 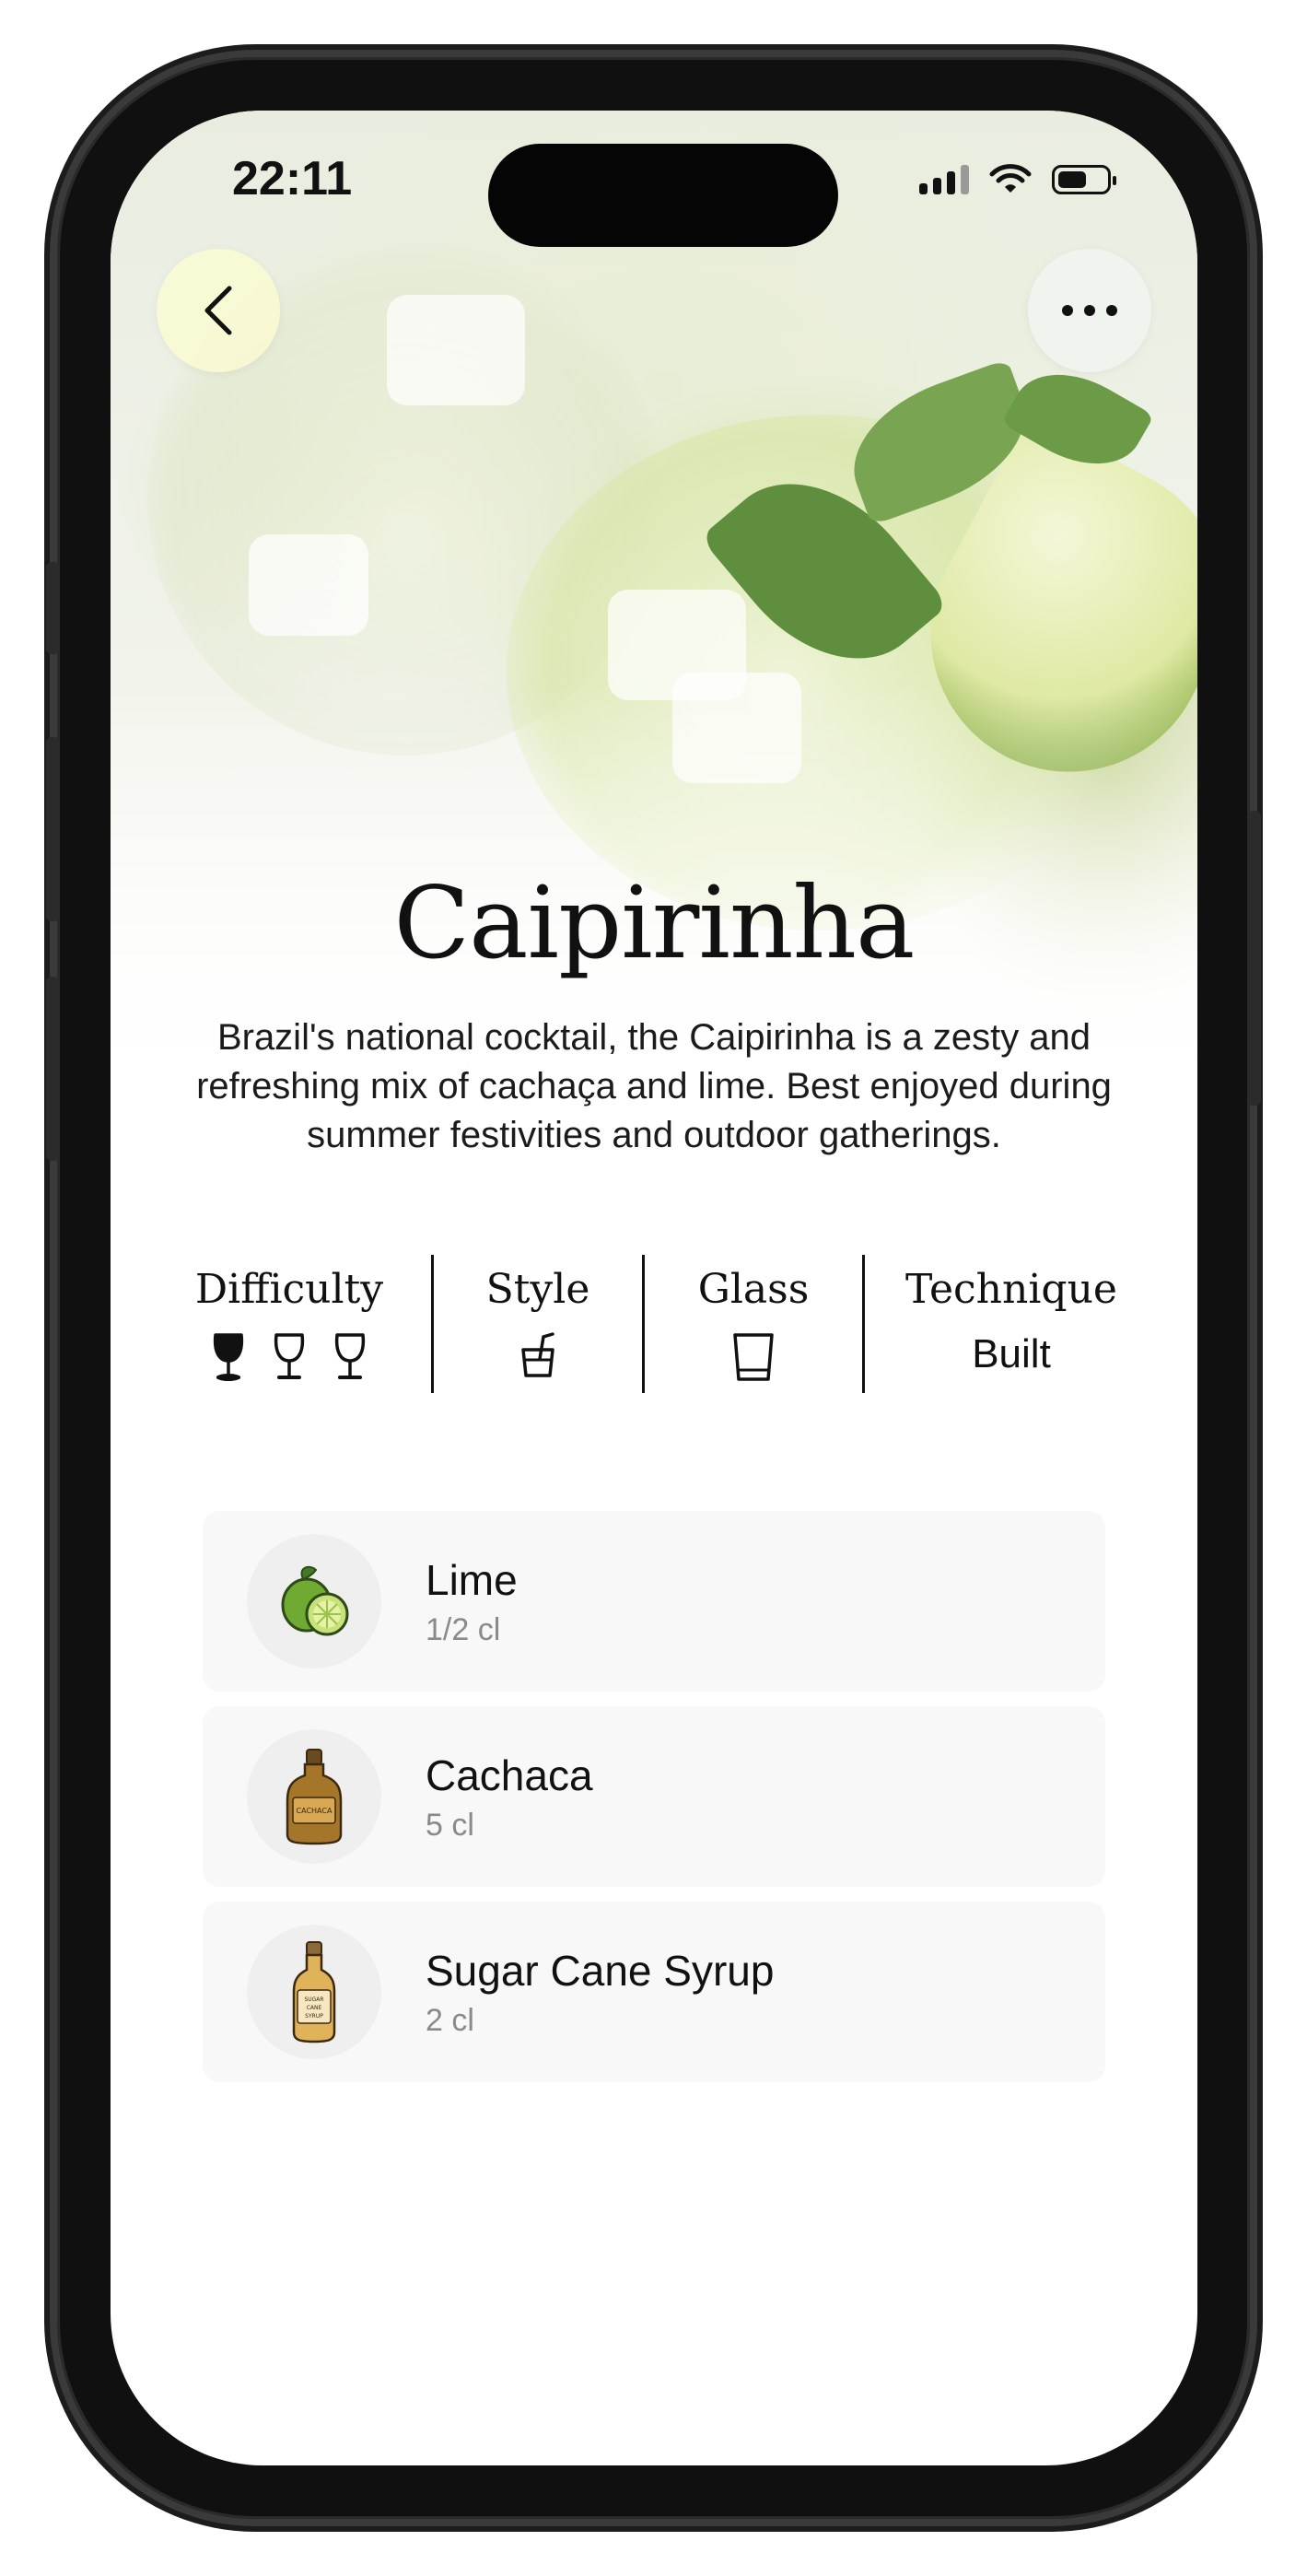 I want to click on difficulty-rating, so click(x=289, y=1357).